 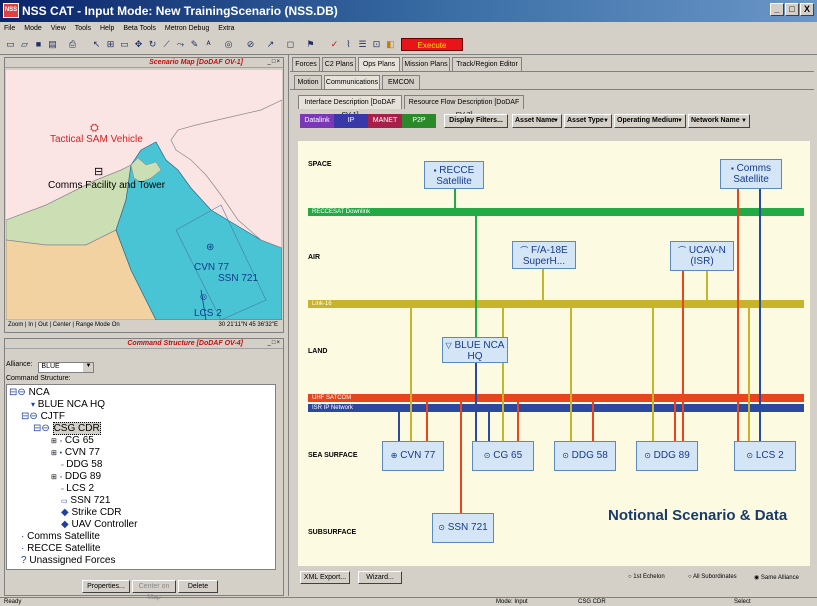 I want to click on operating-medium-dropdown: Operating Medium ▼, so click(x=650, y=121).